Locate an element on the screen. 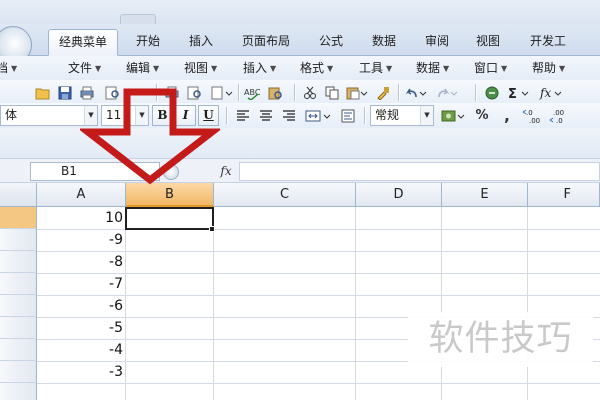 This screenshot has height=400, width=600. tab-home: 开始 is located at coordinates (148, 42).